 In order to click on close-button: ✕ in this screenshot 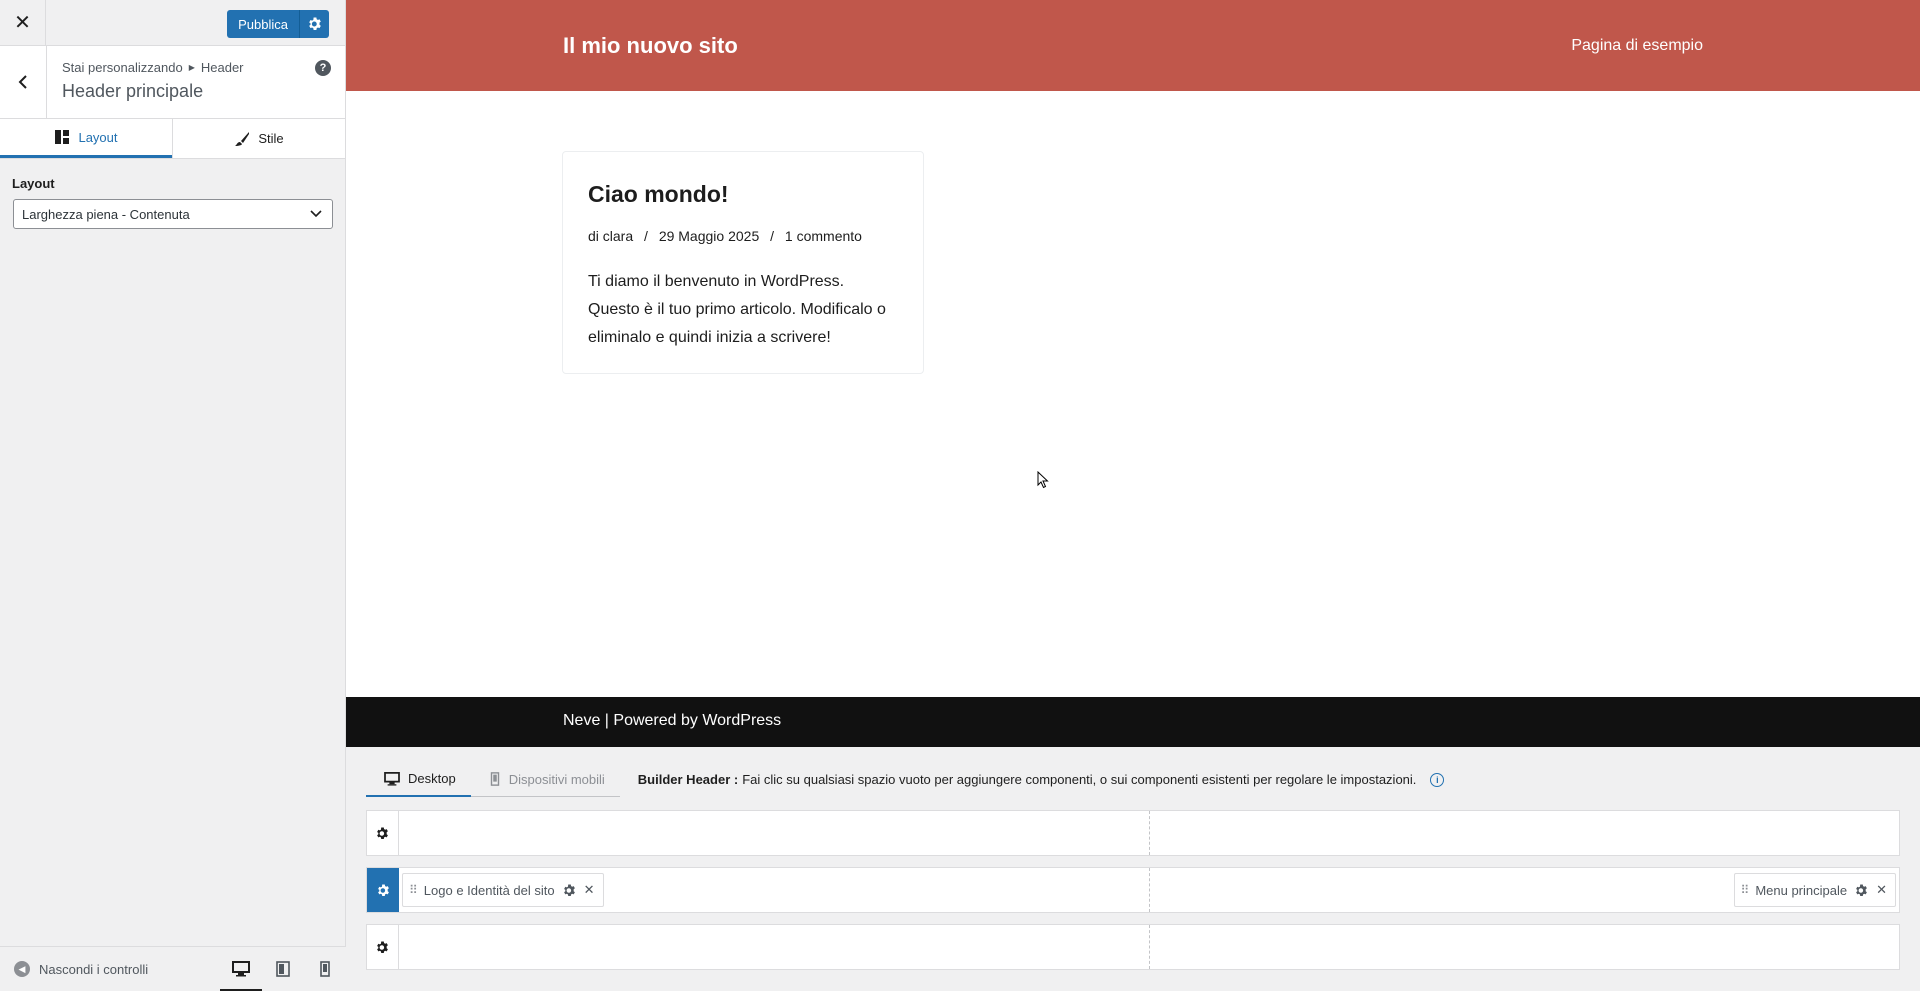, I will do `click(23, 23)`.